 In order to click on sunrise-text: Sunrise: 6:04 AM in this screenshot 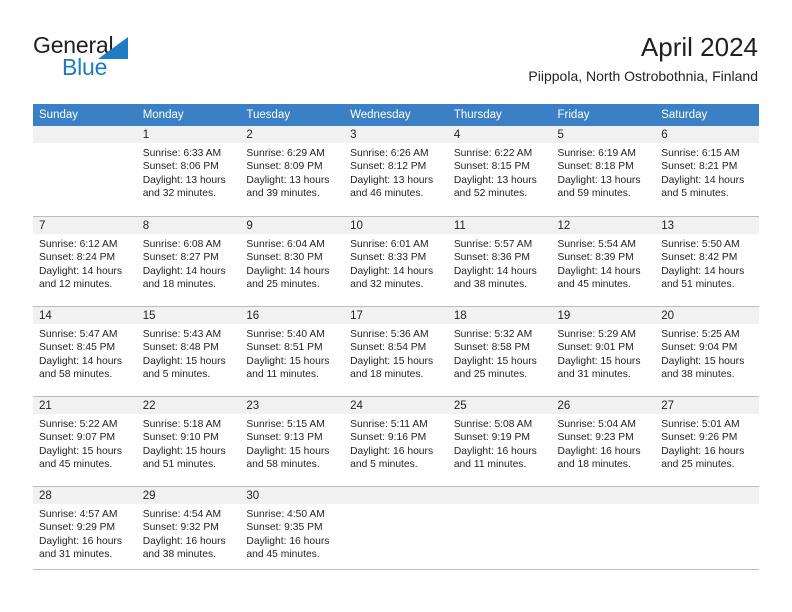, I will do `click(285, 244)`.